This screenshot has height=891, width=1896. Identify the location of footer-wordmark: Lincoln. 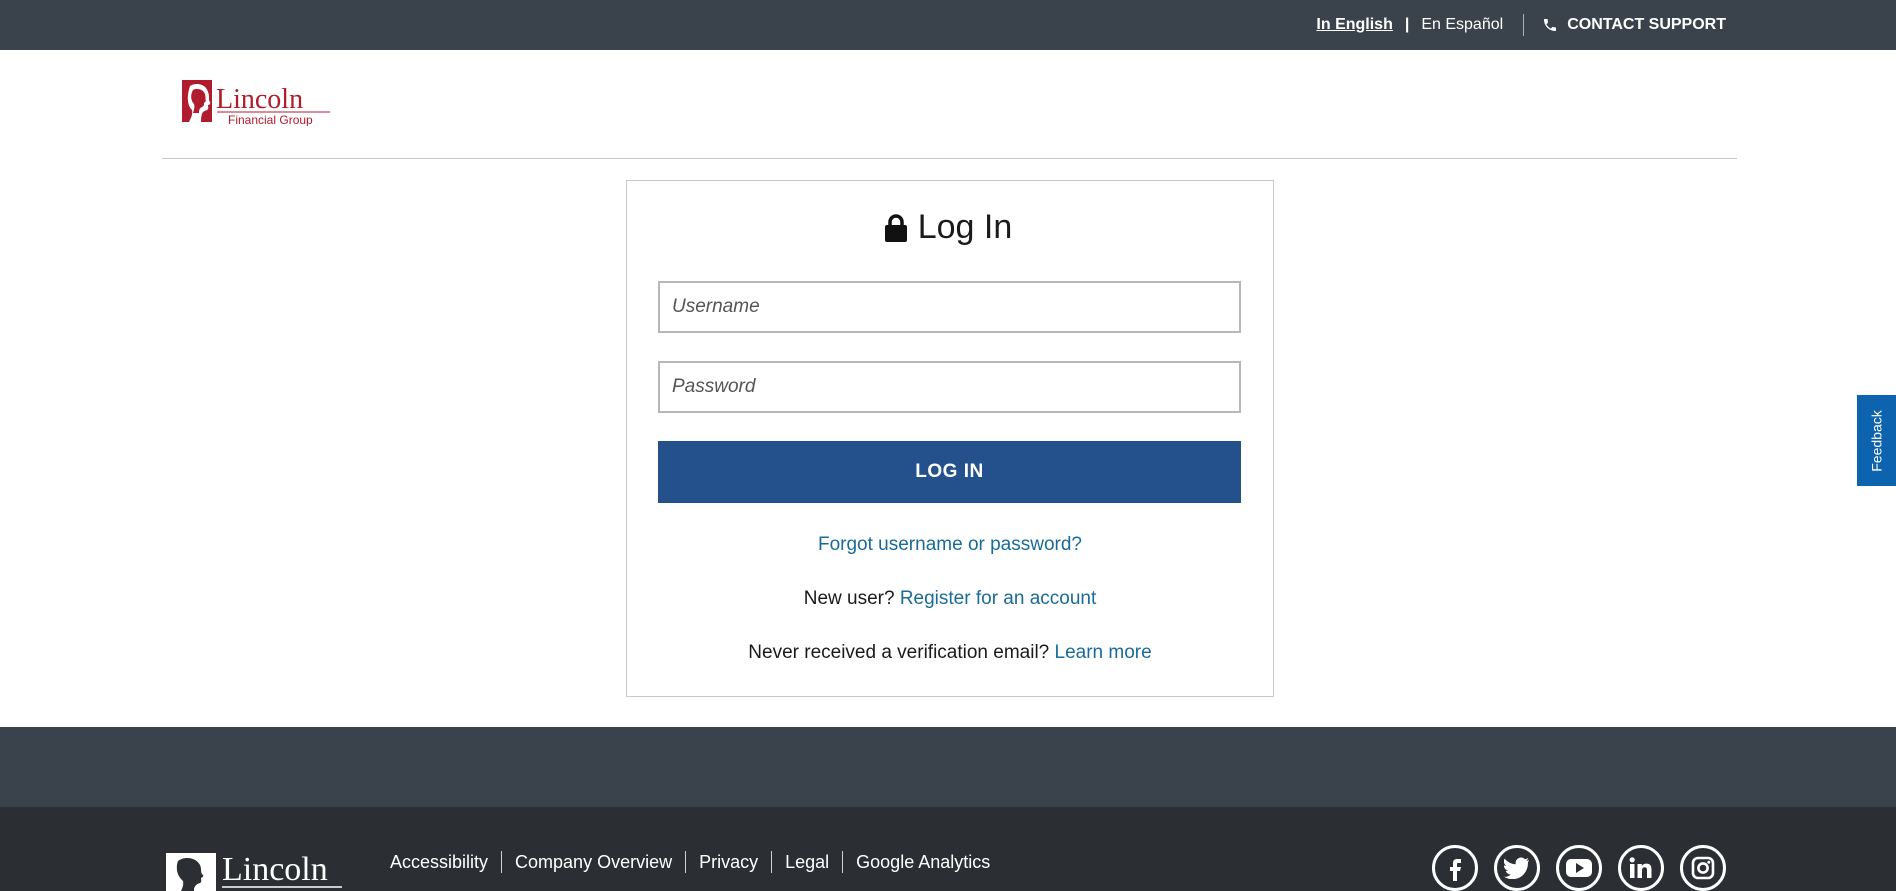
(275, 869).